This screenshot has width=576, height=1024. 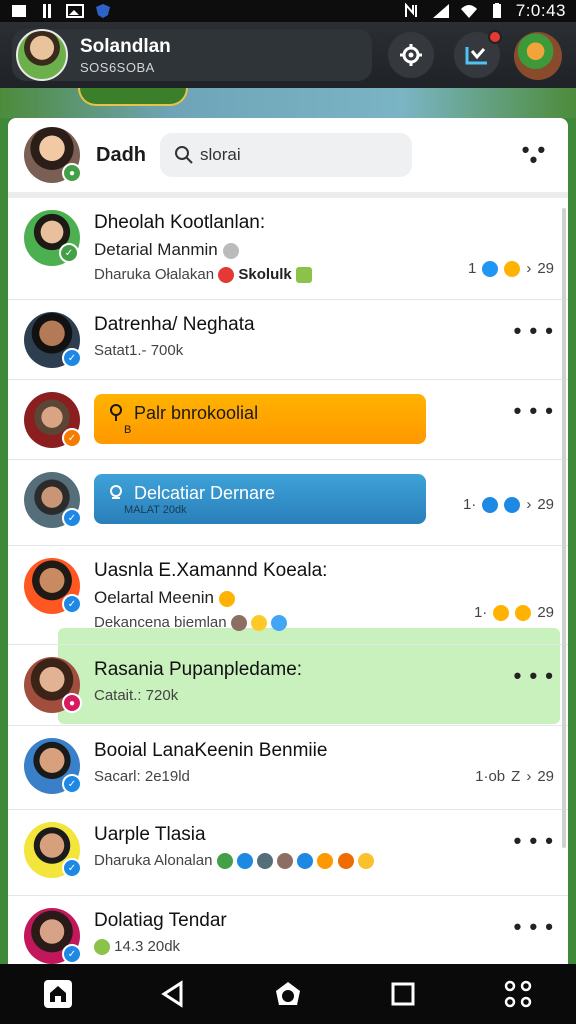 I want to click on chat-row: ✓ Delcatiar Dernare MALAT 20dk 1· › 29, so click(x=288, y=503).